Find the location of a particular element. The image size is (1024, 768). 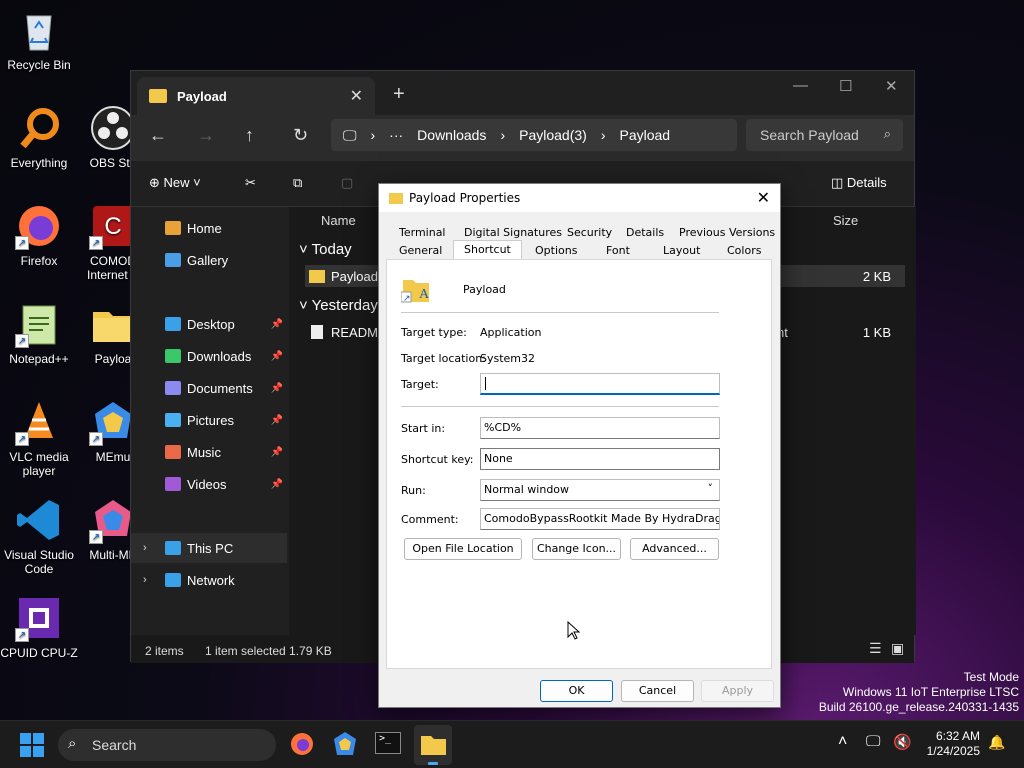

network-status-icon: 🖵 is located at coordinates (873, 741).